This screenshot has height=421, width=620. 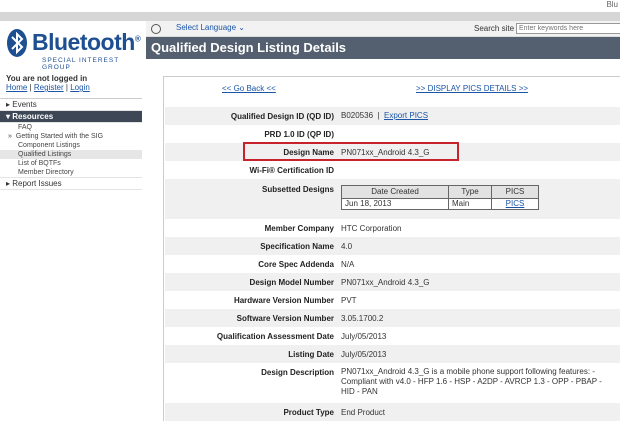 What do you see at coordinates (81, 64) in the screenshot?
I see `logo-subtitle: SPECIAL INTEREST GROUP` at bounding box center [81, 64].